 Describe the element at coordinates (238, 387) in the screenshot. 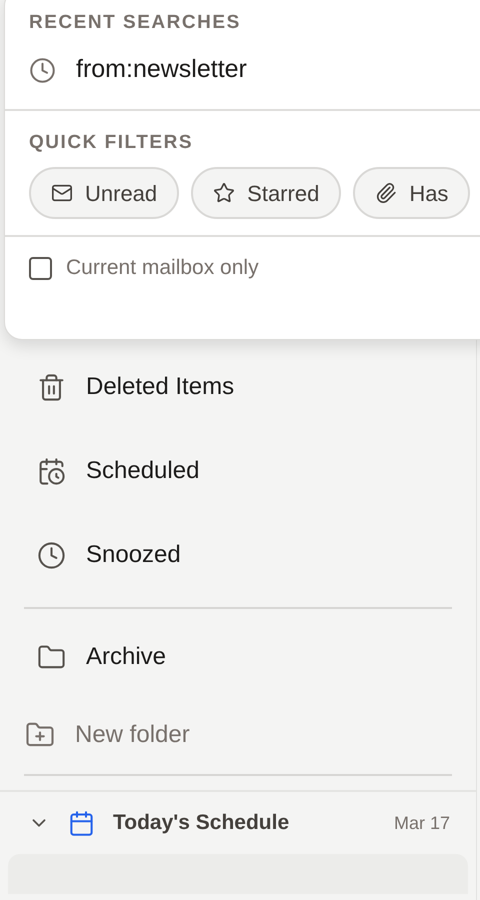

I see `folder-item: Deleted Items` at that location.